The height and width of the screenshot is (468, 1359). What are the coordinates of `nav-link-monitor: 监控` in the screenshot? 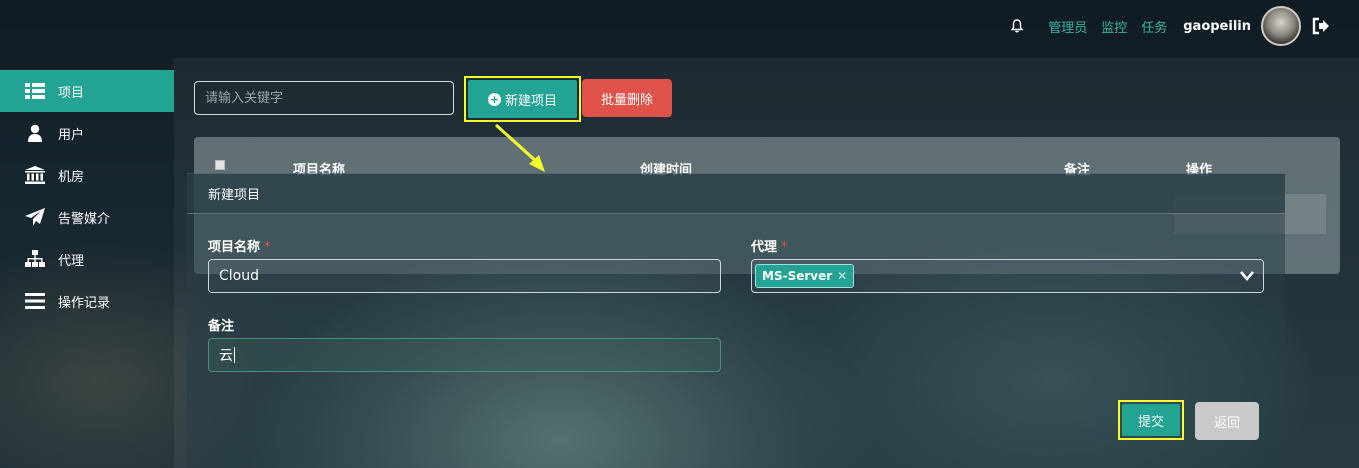 It's located at (1114, 26).